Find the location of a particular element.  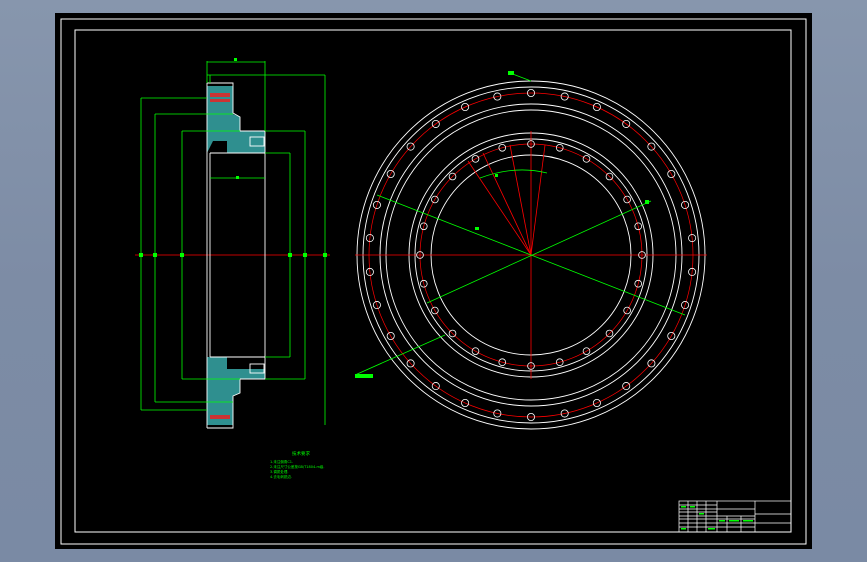

tech-notes-title: 技术要求 is located at coordinates (301, 453).